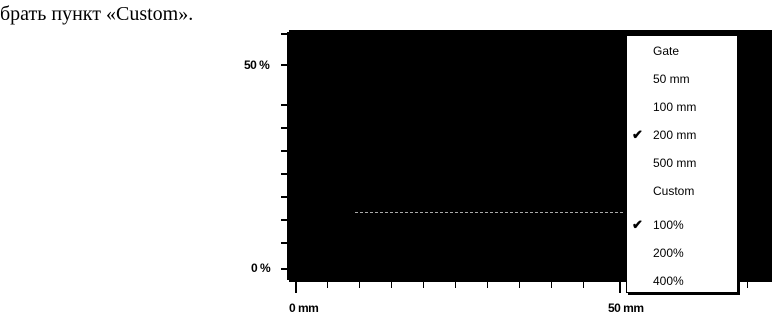 The width and height of the screenshot is (772, 316). What do you see at coordinates (675, 163) in the screenshot?
I see `menu-item-label: 500 mm` at bounding box center [675, 163].